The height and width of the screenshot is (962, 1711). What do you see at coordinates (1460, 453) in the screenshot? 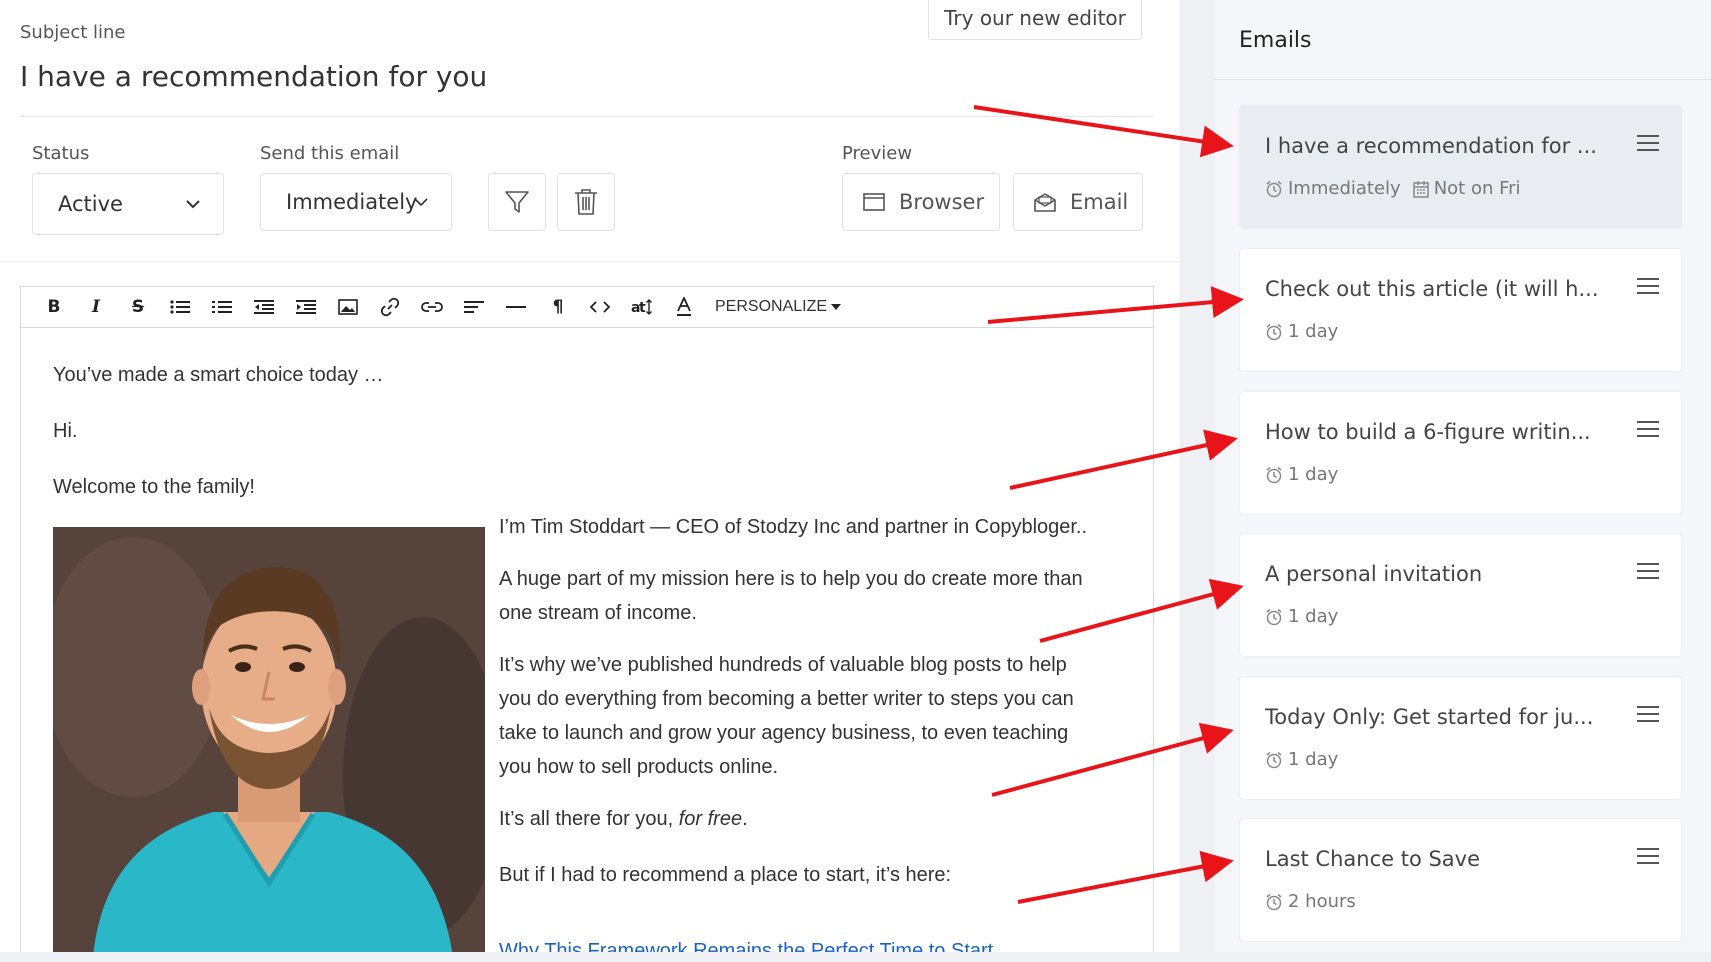
I see `email-card: How to build a 6-figure writin... 1 day` at bounding box center [1460, 453].